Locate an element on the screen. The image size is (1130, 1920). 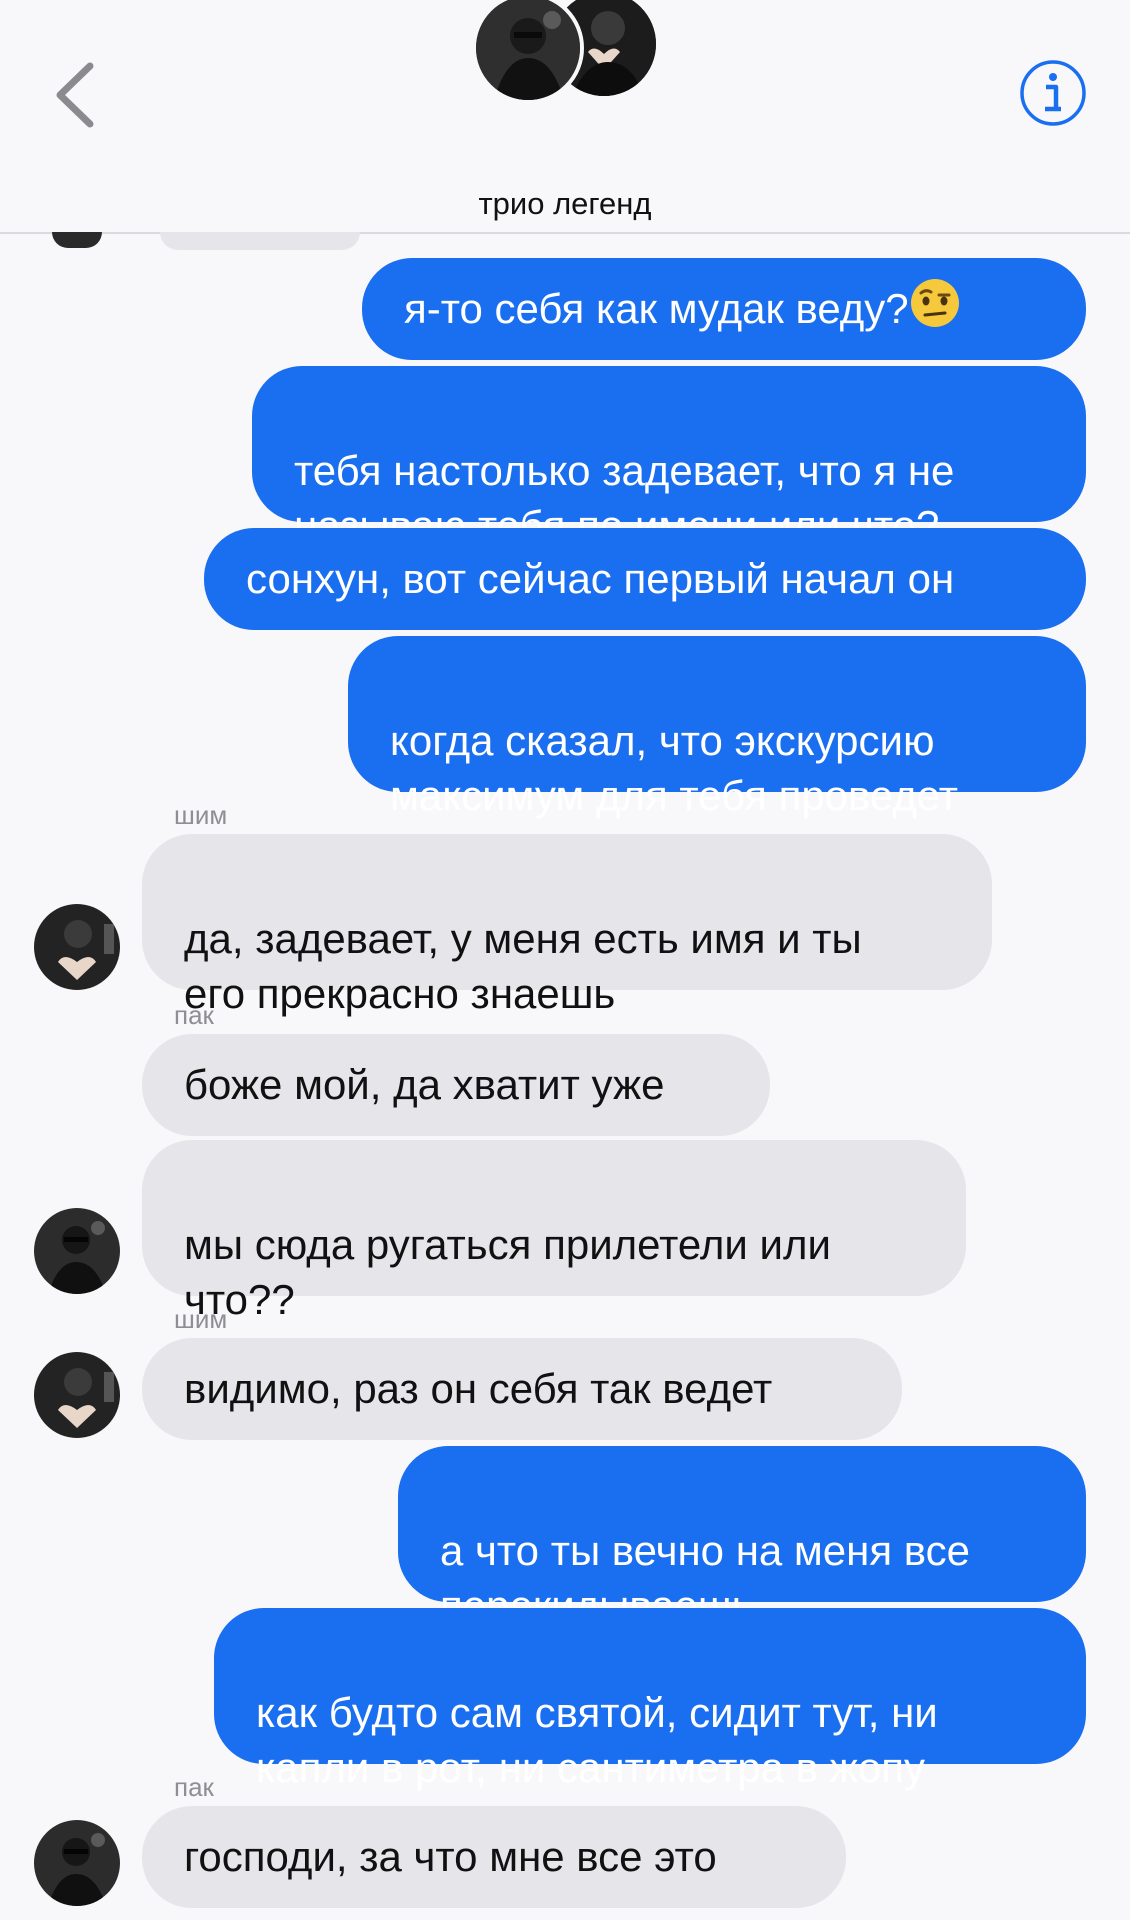
message-bubble-incoming: господи, за что мне все это is located at coordinates (494, 1857).